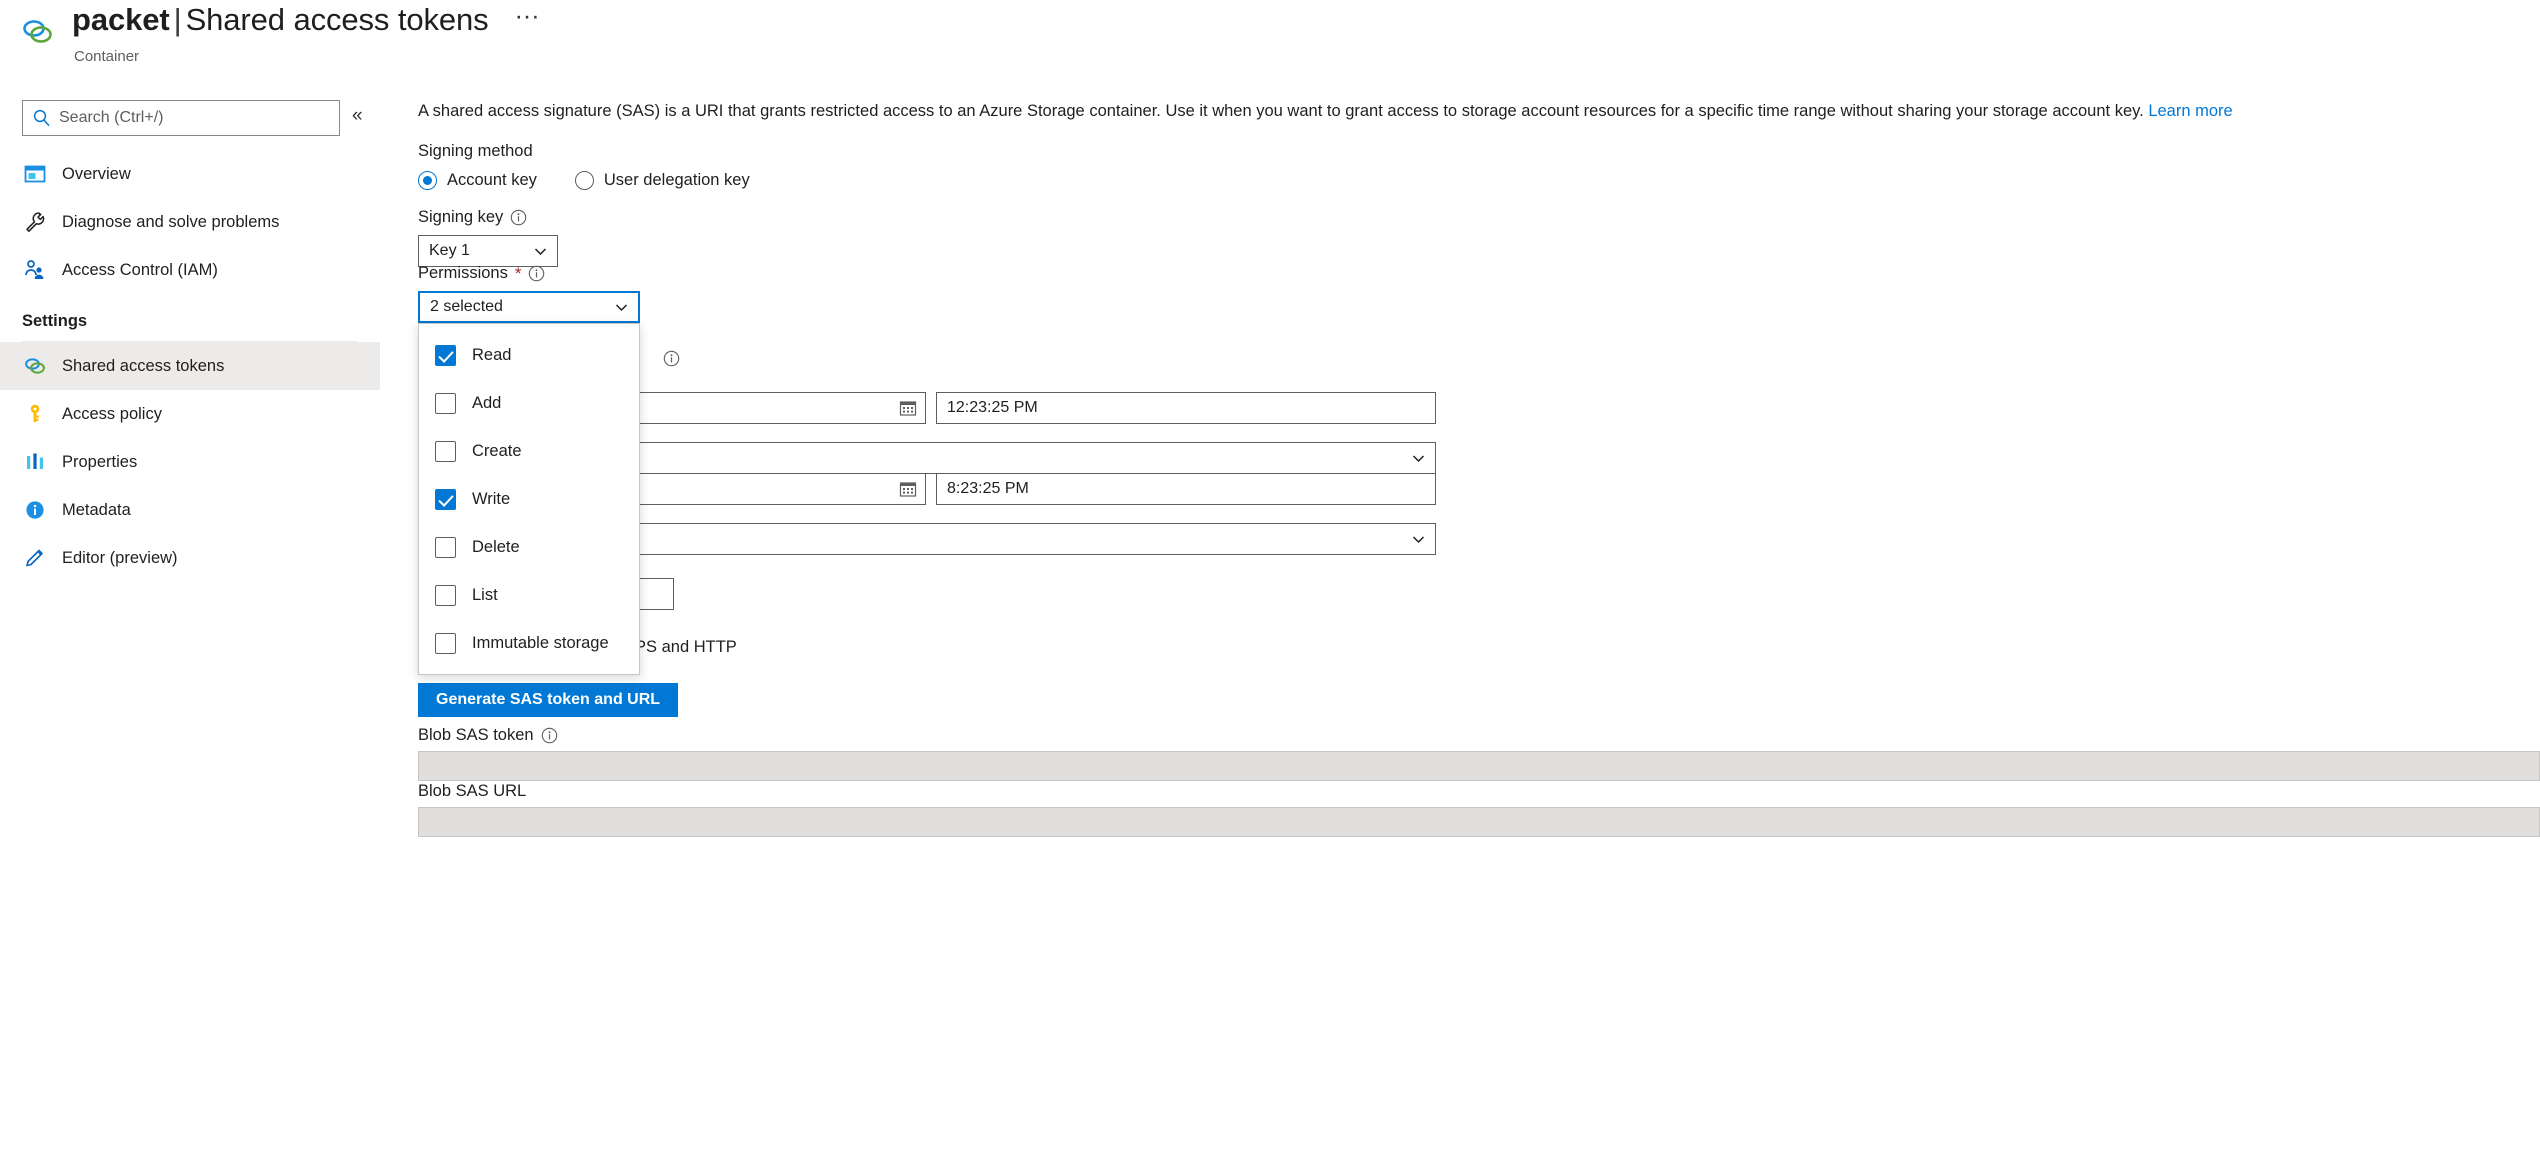  Describe the element at coordinates (35, 462) in the screenshot. I see `bars-icon` at that location.